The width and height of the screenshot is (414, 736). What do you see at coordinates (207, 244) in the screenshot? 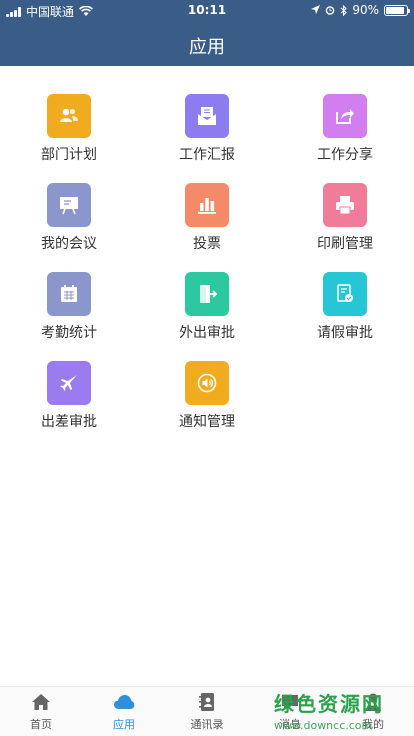
I see `app-label: 投票` at bounding box center [207, 244].